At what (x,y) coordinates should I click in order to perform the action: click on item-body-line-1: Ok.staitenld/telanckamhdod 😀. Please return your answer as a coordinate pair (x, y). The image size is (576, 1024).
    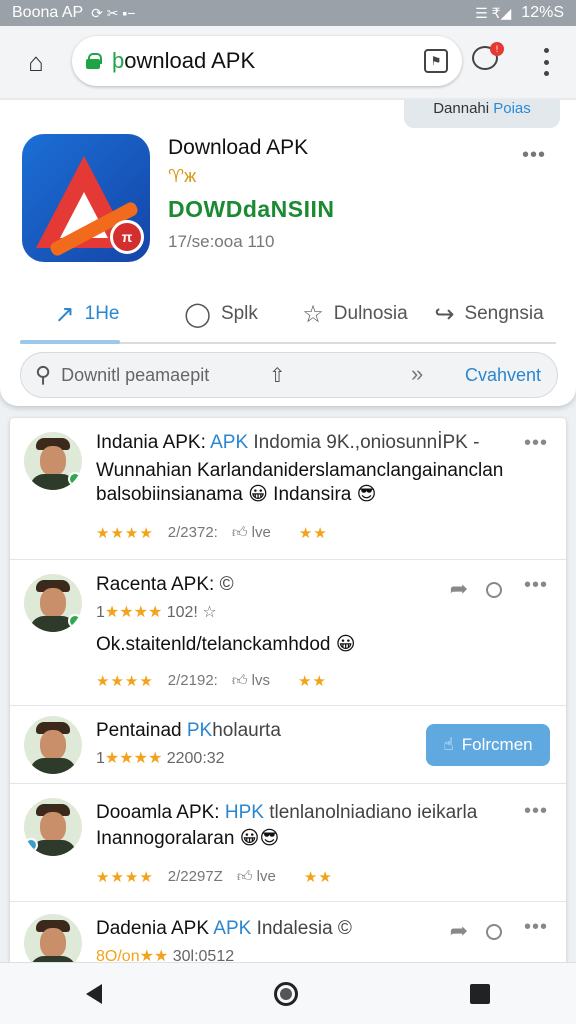
    Looking at the image, I should click on (226, 644).